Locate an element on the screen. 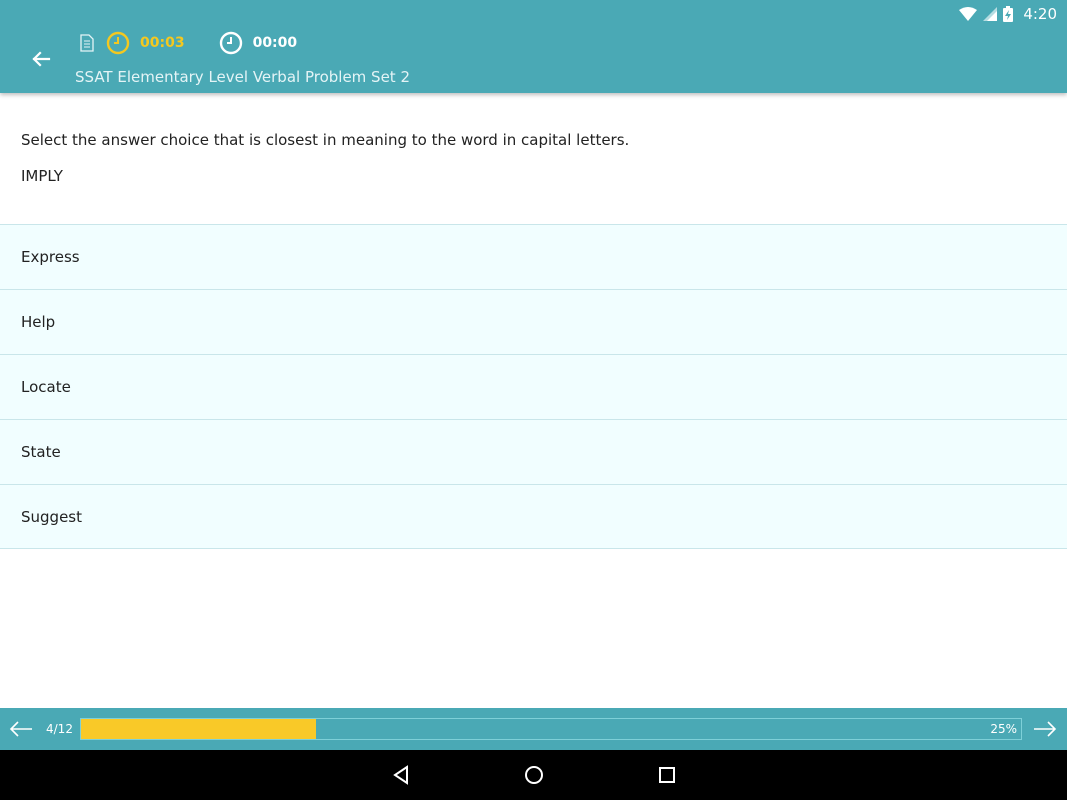  progress-bar-container: 4/12 25% is located at coordinates (533, 729).